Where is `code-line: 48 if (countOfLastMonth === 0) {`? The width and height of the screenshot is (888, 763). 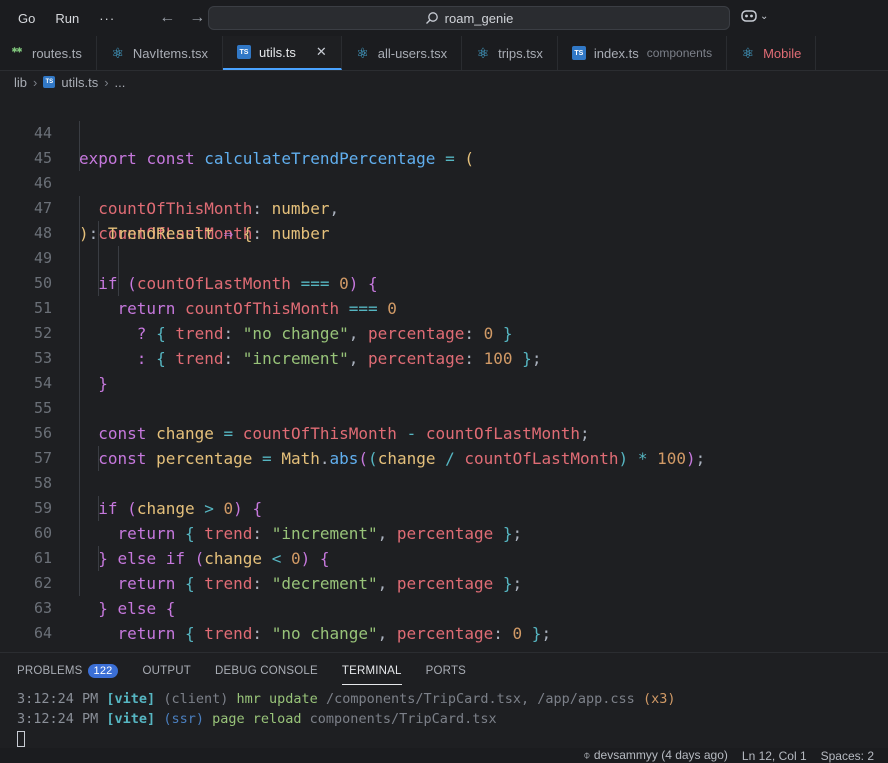 code-line: 48 if (countOfLastMonth === 0) { is located at coordinates (444, 244).